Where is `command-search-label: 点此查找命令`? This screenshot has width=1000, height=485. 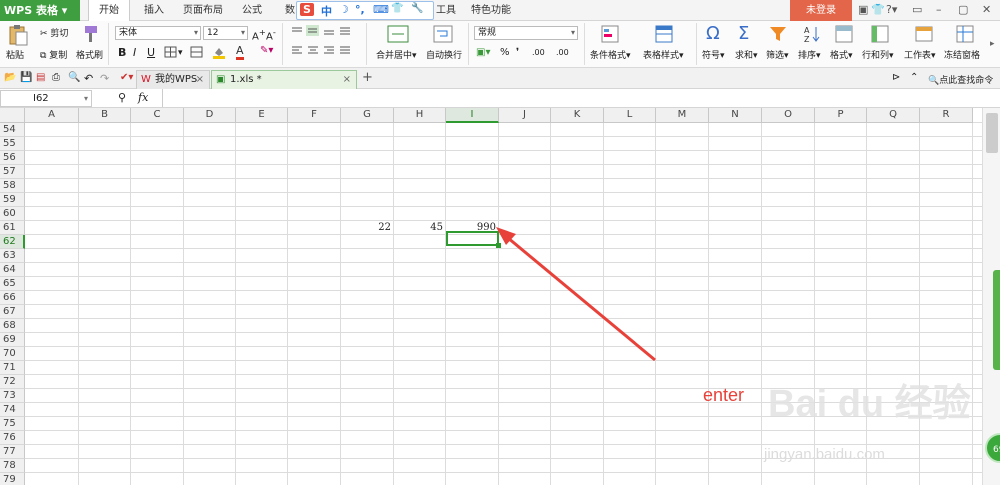 command-search-label: 点此查找命令 is located at coordinates (966, 81).